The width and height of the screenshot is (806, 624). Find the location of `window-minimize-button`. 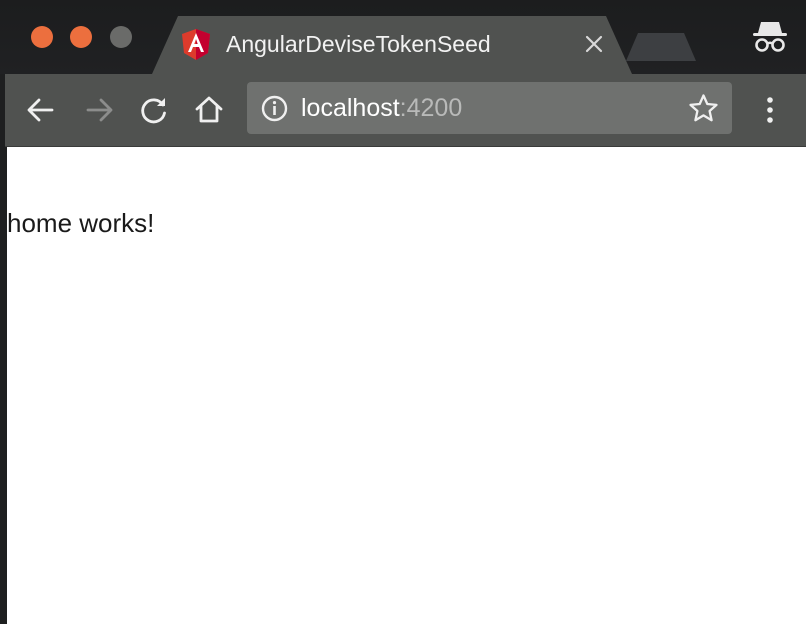

window-minimize-button is located at coordinates (81, 37).